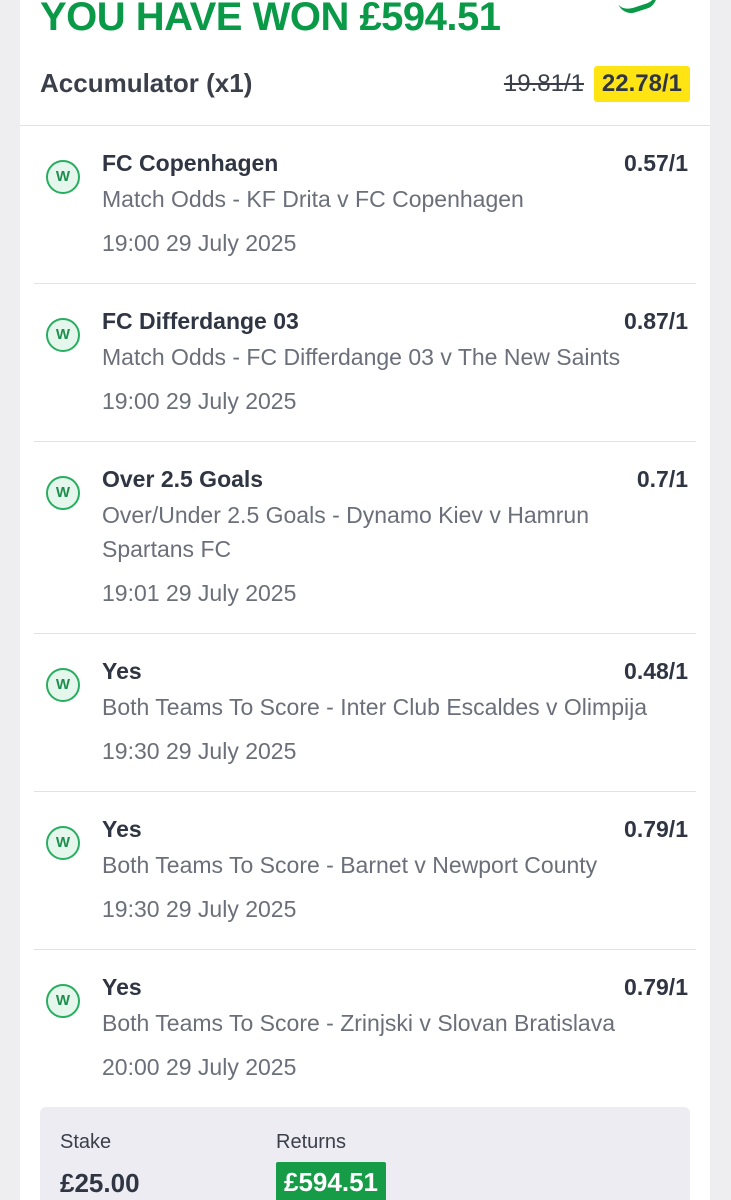 The image size is (731, 1200). What do you see at coordinates (190, 163) in the screenshot?
I see `selection-name: FC Copenhagen` at bounding box center [190, 163].